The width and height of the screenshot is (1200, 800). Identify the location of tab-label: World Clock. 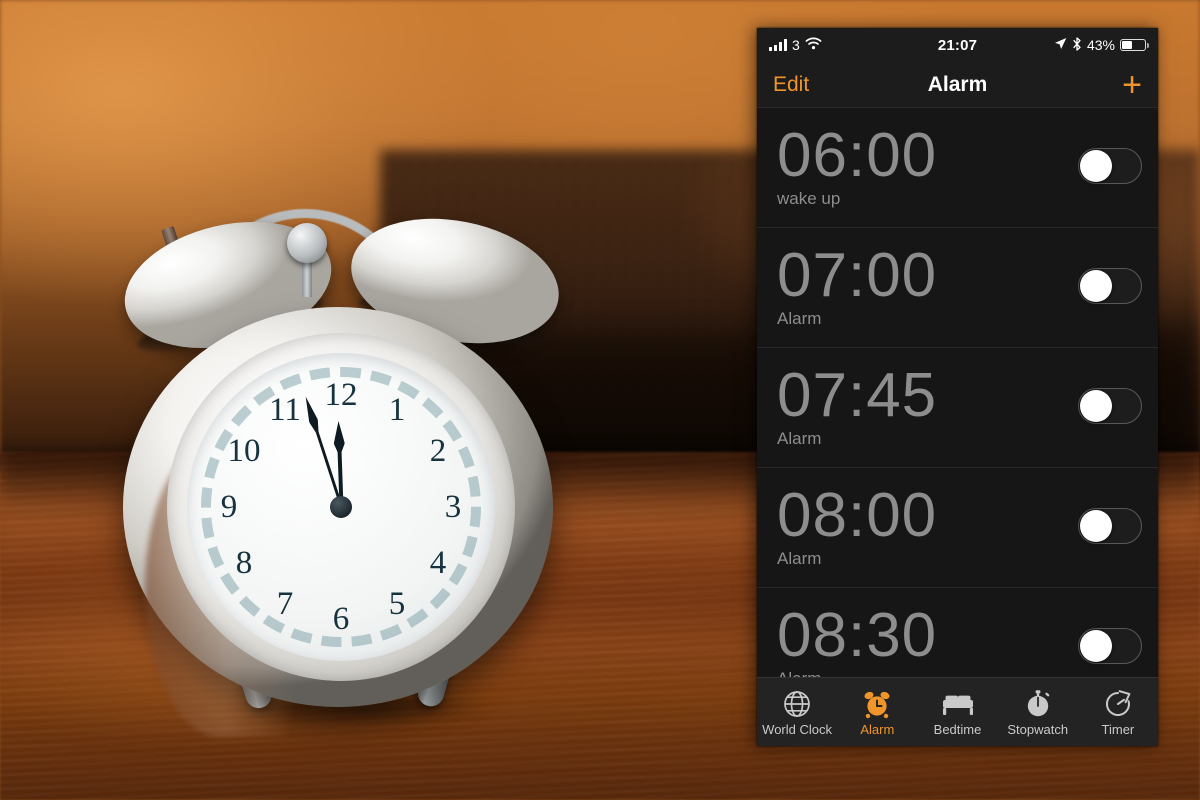
(797, 729).